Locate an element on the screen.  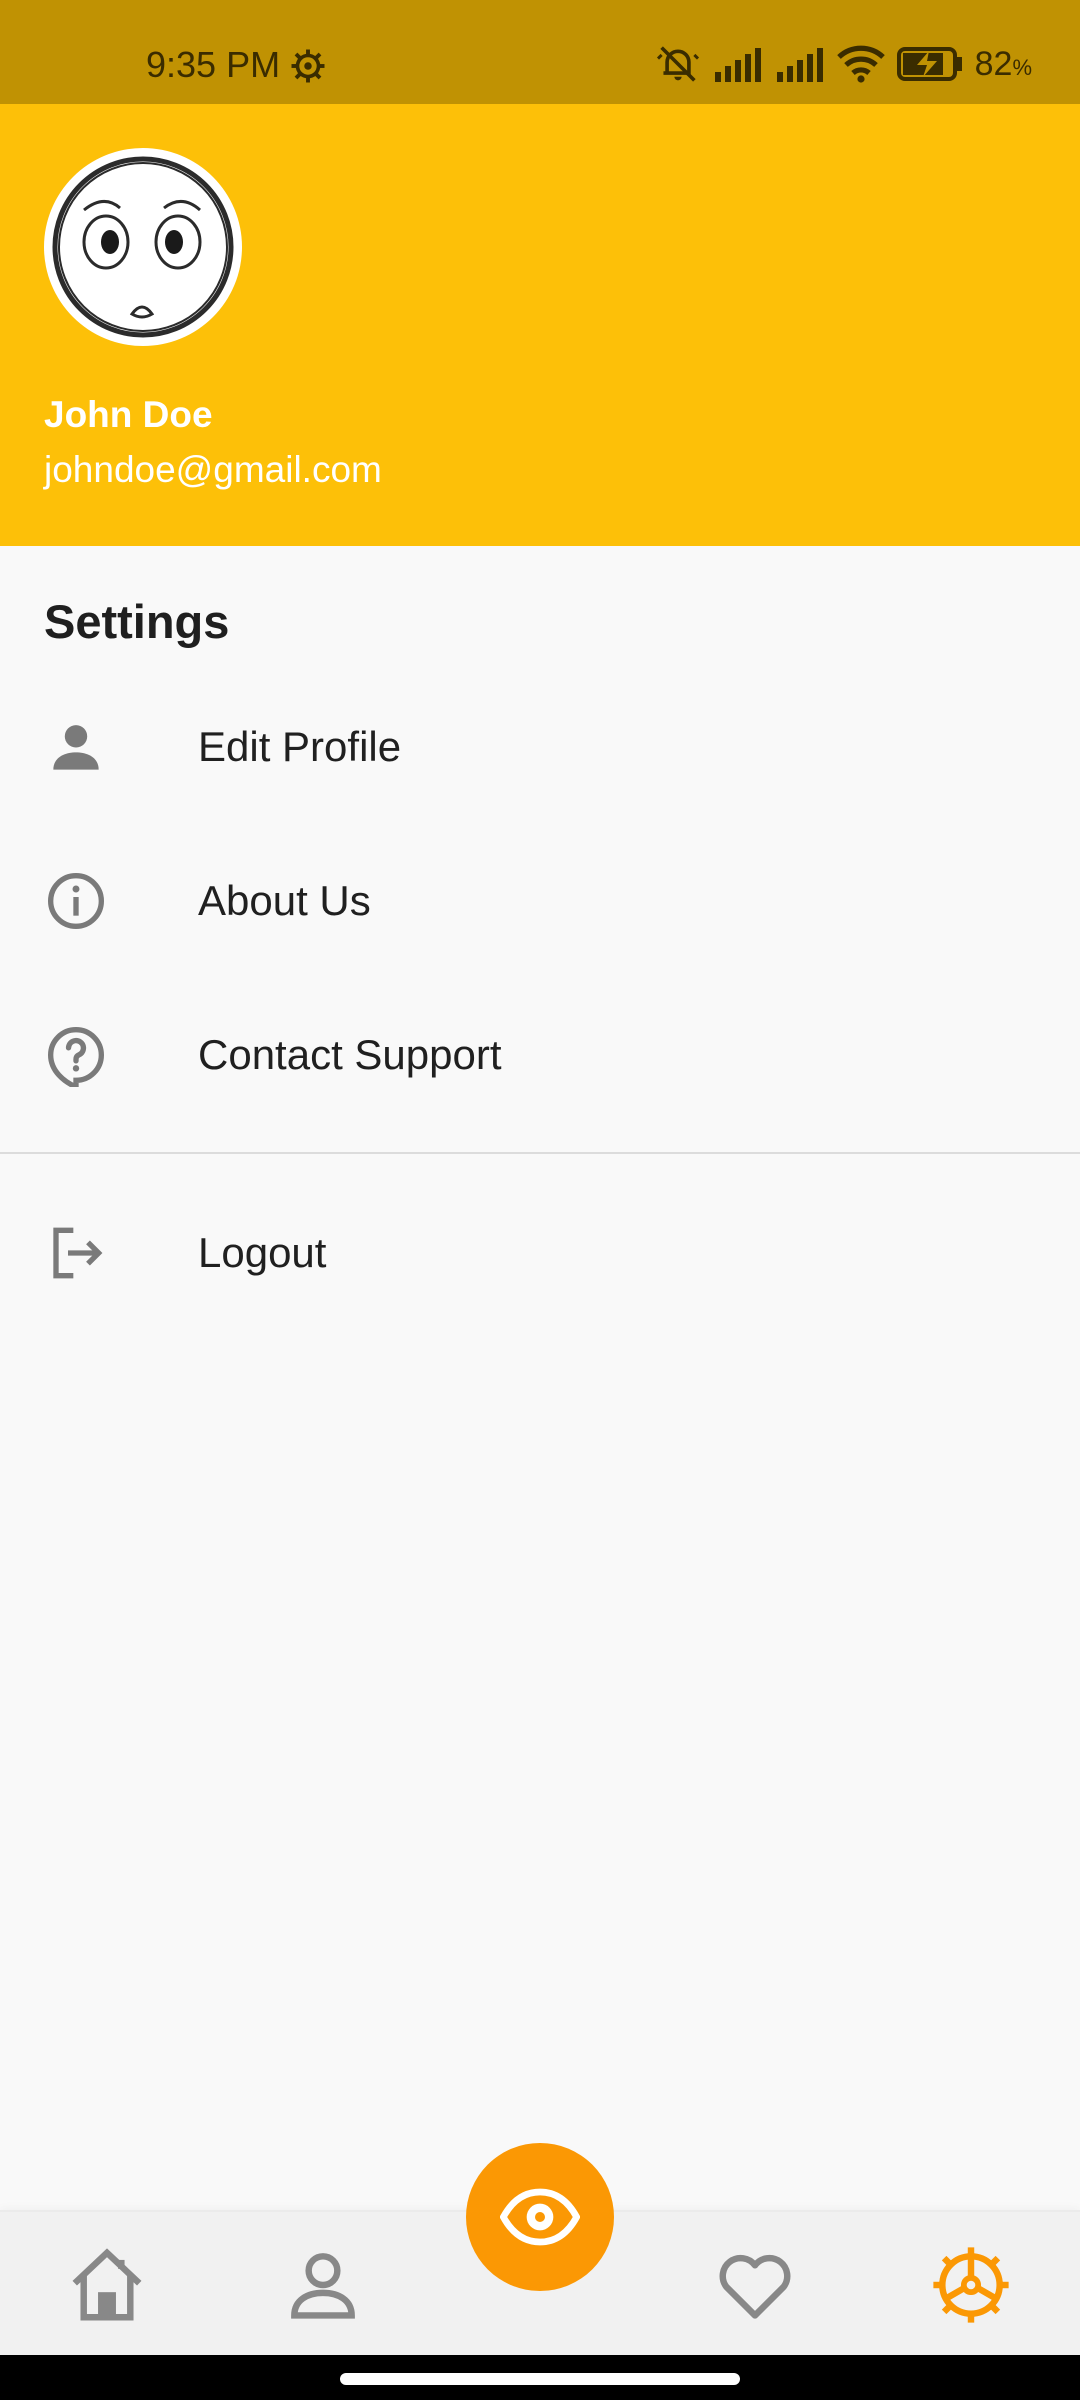
user-name: John Doe is located at coordinates (128, 414).